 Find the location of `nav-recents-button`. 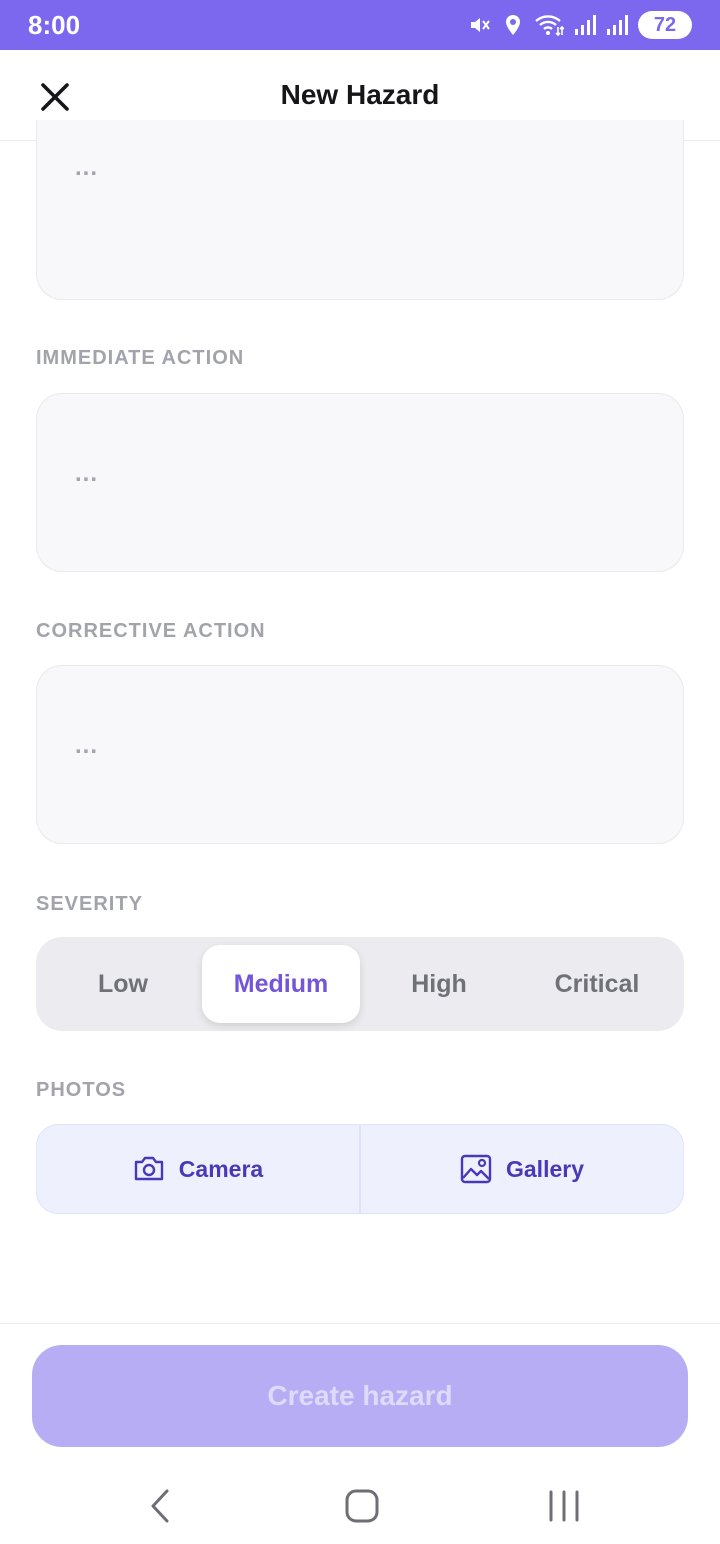

nav-recents-button is located at coordinates (564, 1506).